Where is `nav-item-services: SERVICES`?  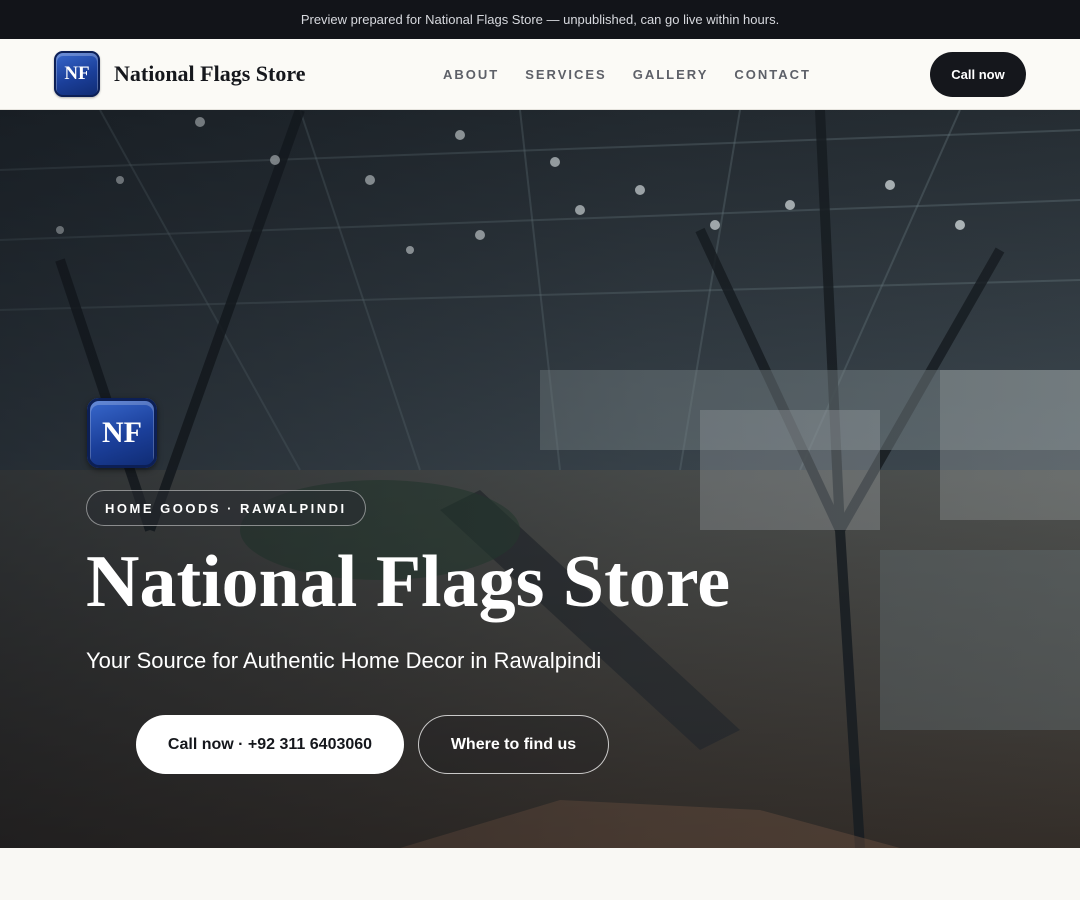
nav-item-services: SERVICES is located at coordinates (566, 74).